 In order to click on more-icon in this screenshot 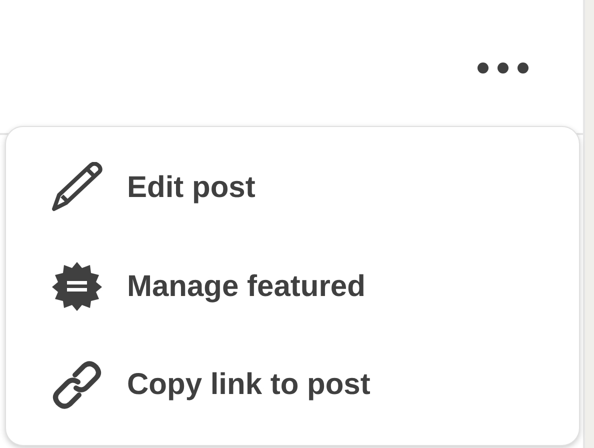, I will do `click(503, 68)`.